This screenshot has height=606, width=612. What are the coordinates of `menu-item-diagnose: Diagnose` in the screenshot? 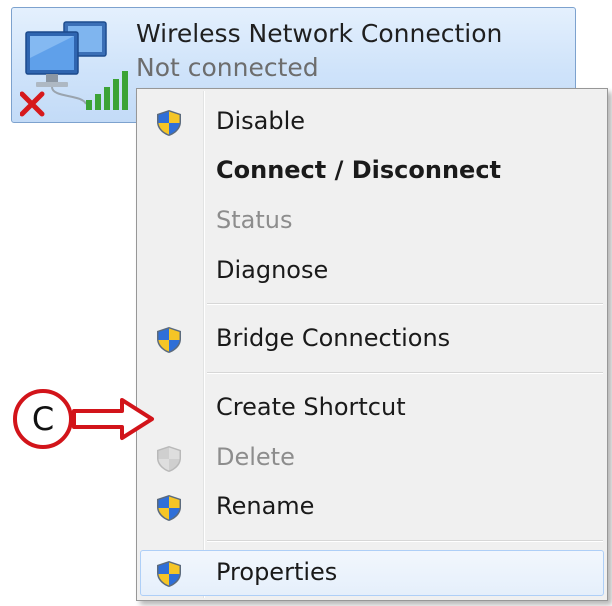 It's located at (372, 271).